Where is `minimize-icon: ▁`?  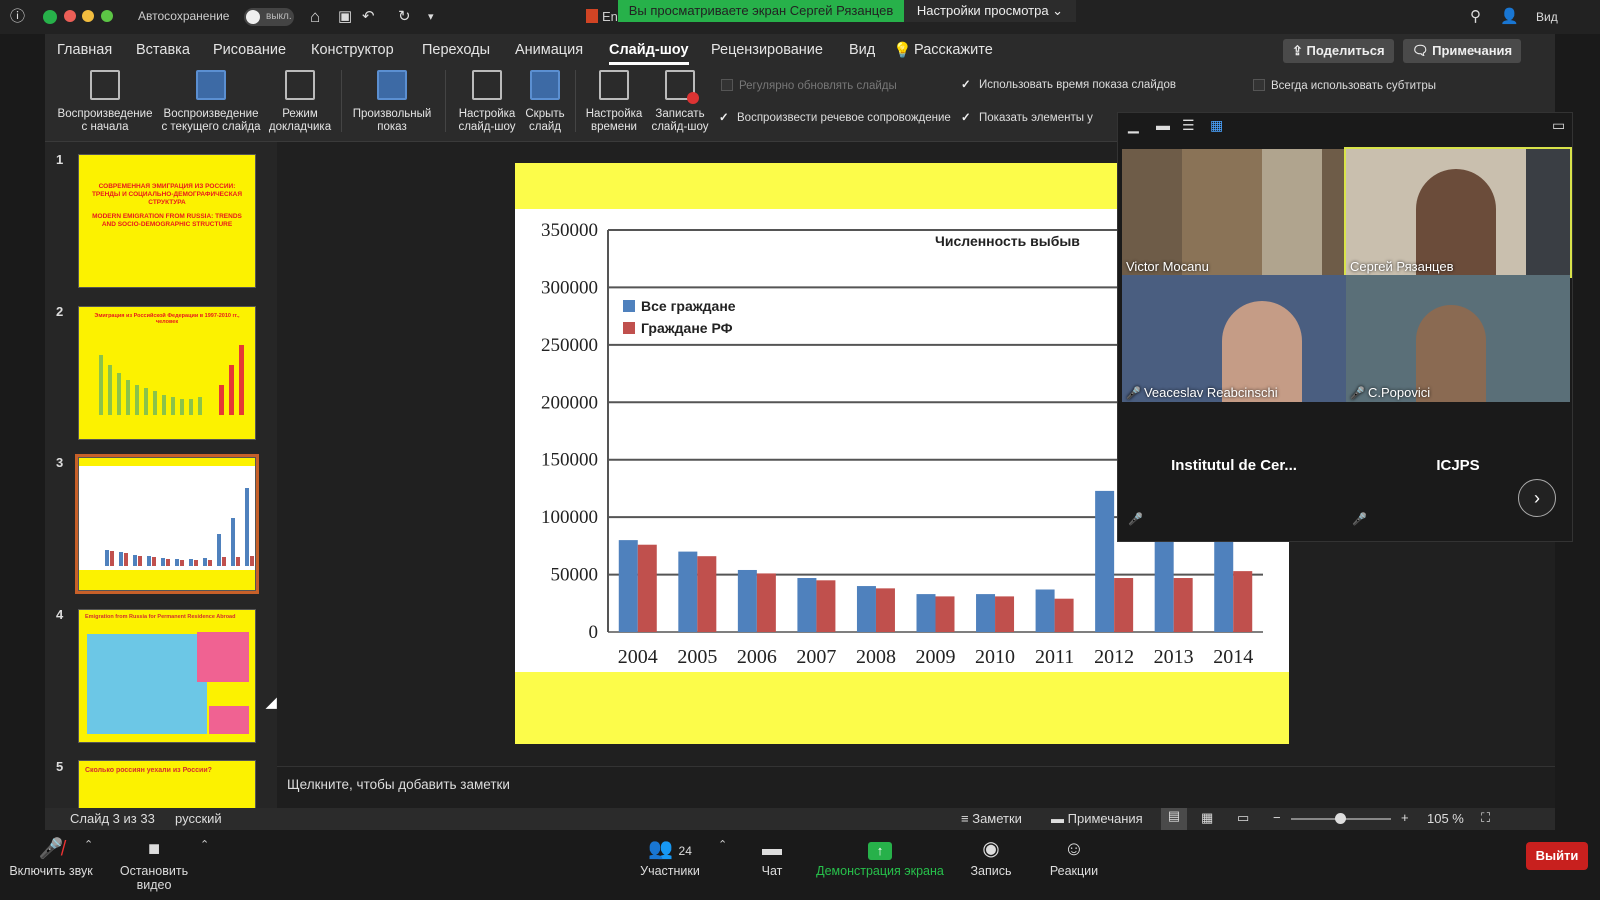
minimize-icon: ▁ is located at coordinates (1133, 125).